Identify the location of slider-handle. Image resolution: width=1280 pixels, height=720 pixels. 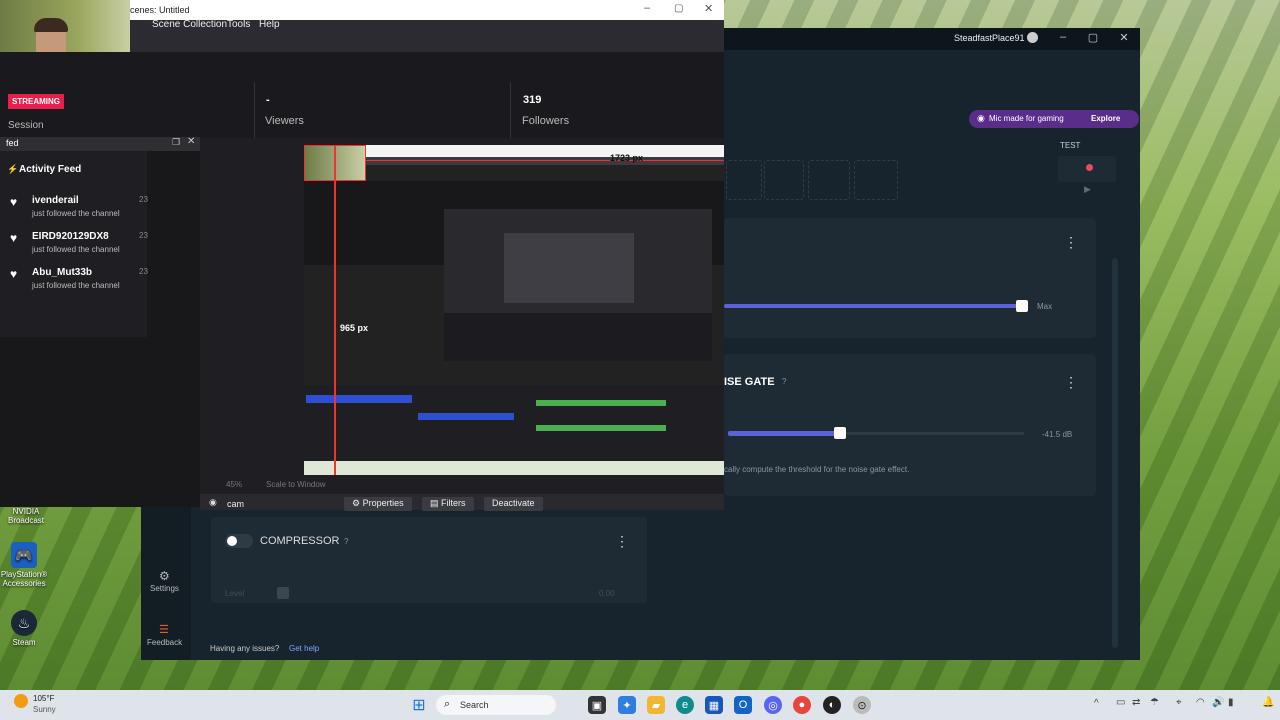
(1022, 306).